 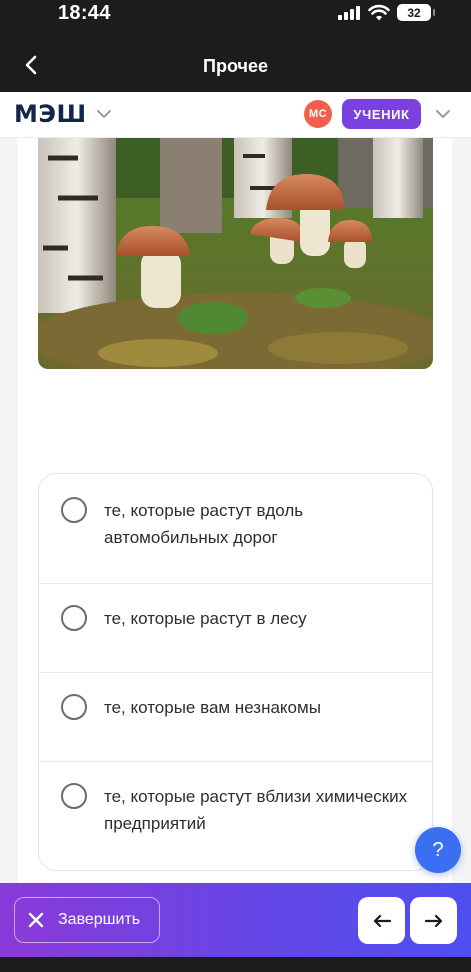 I want to click on answer-label: те, которые вам незнакомы, so click(x=212, y=707).